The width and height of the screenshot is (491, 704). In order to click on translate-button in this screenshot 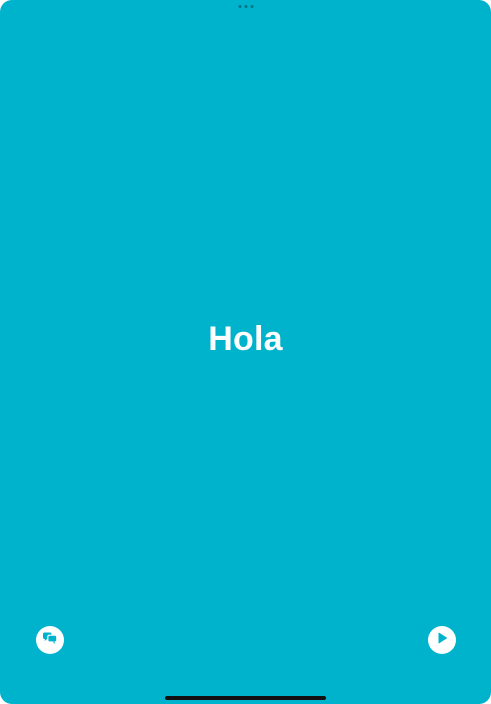, I will do `click(50, 640)`.